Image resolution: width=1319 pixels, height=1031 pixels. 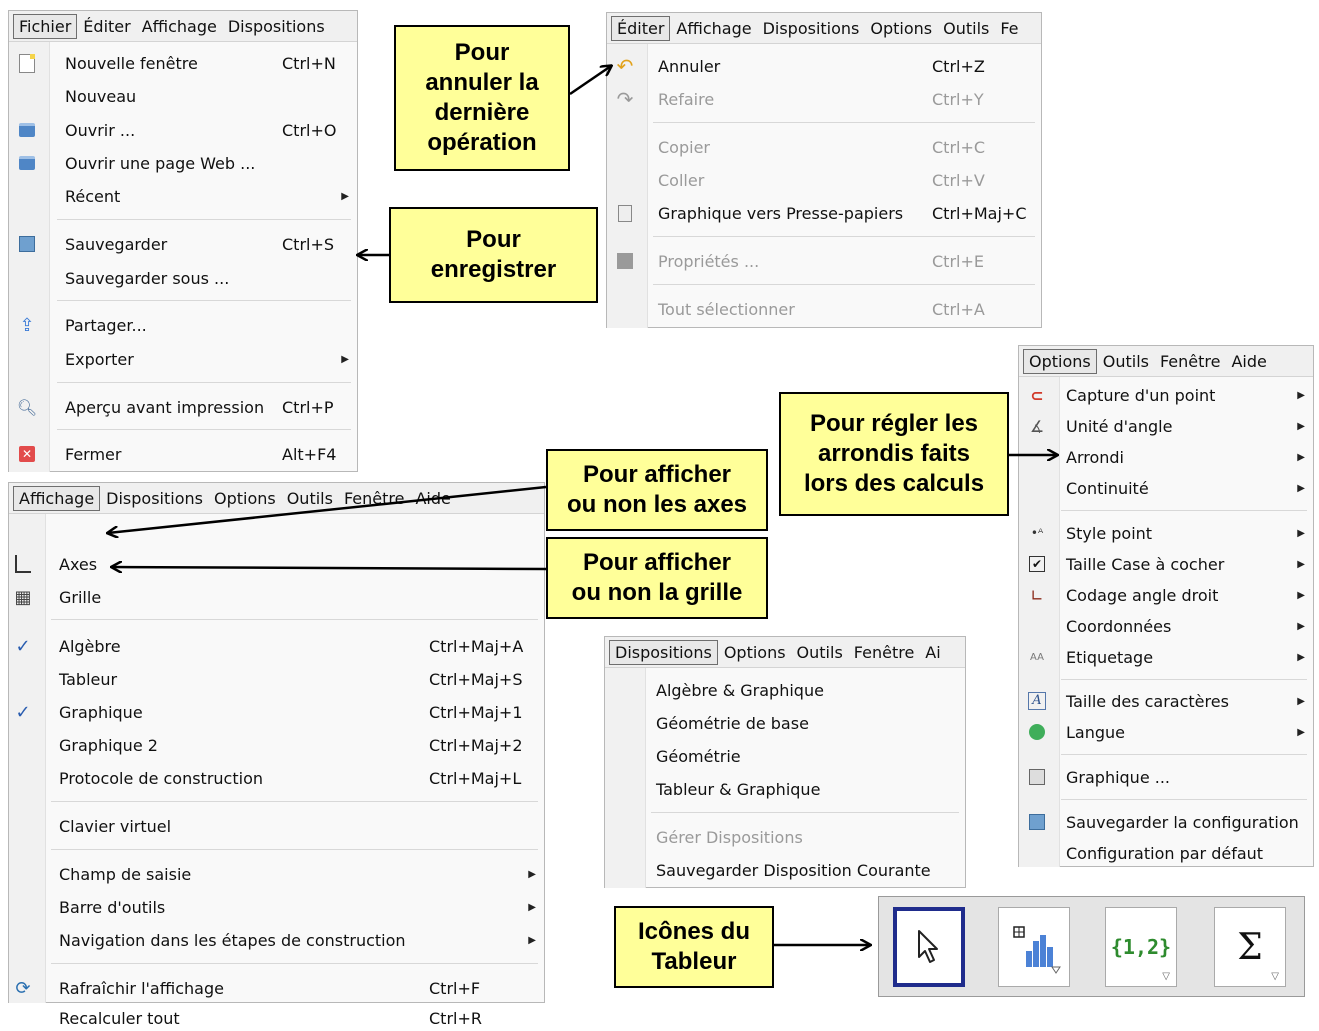 What do you see at coordinates (329, 568) in the screenshot?
I see `arrow-grille` at bounding box center [329, 568].